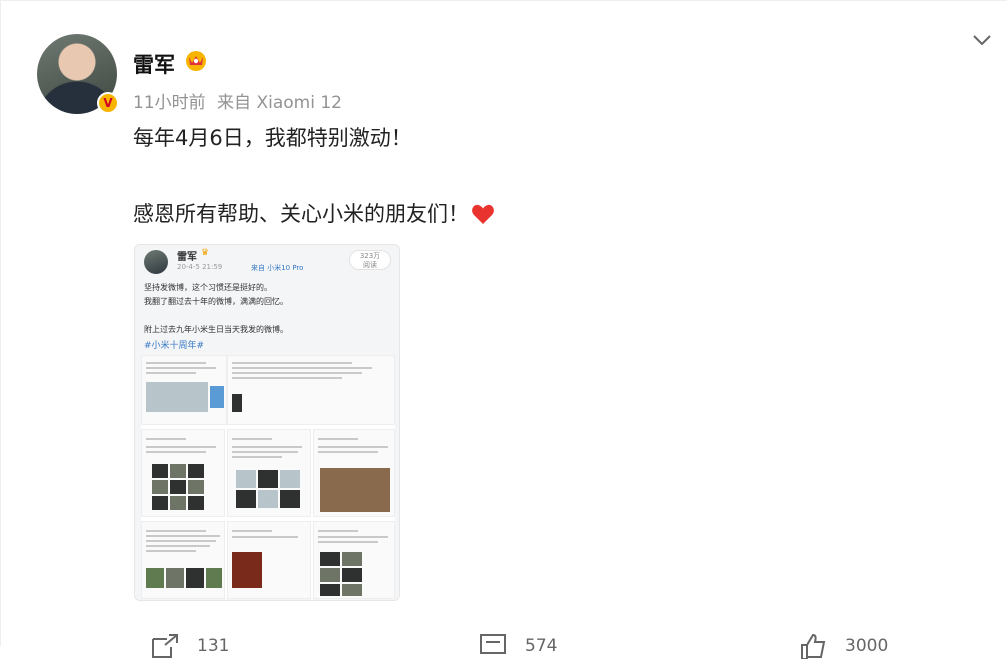 The image size is (1007, 659). What do you see at coordinates (982, 40) in the screenshot?
I see `chevron-down-icon` at bounding box center [982, 40].